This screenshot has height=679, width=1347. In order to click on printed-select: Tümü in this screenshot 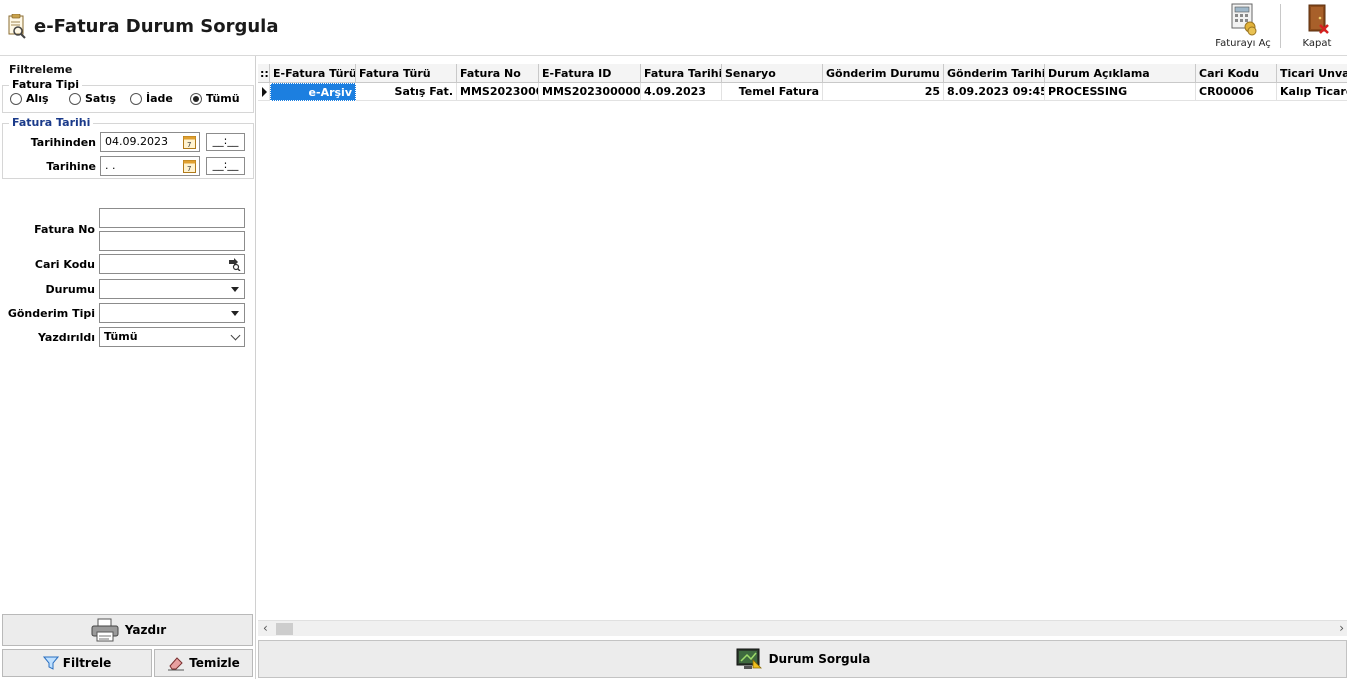, I will do `click(172, 337)`.